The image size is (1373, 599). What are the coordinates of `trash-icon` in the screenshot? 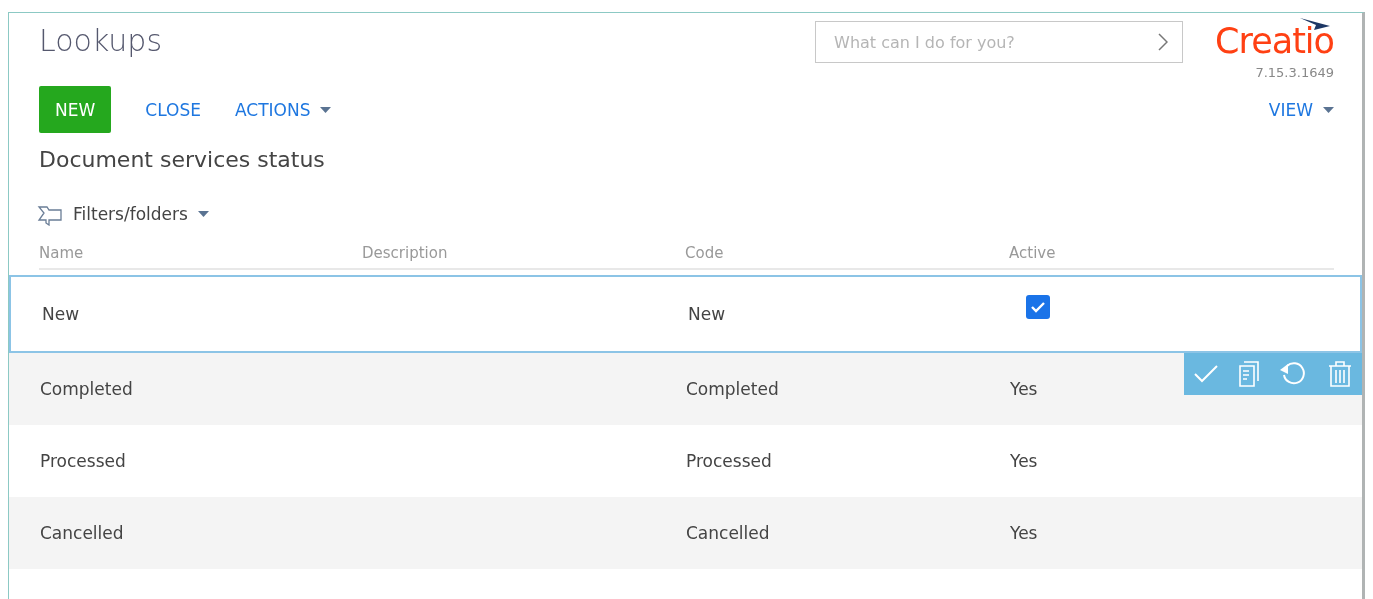 It's located at (1339, 374).